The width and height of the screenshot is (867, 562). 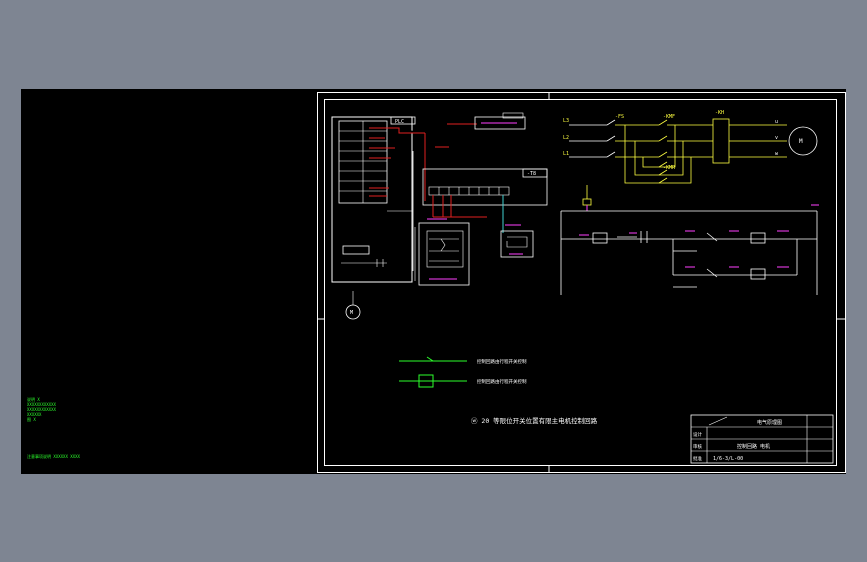 What do you see at coordinates (697, 446) in the screenshot?
I see `title-block-row-review: 审核` at bounding box center [697, 446].